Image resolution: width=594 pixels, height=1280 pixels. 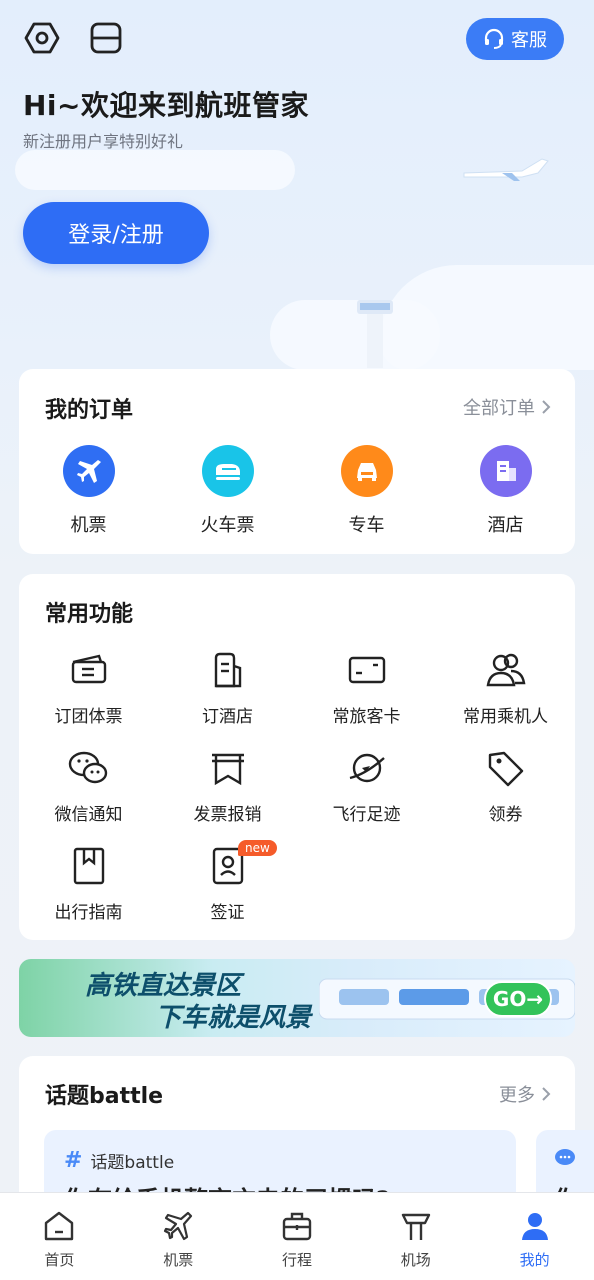 I want to click on func-label: 常旅客卡, so click(x=366, y=717).